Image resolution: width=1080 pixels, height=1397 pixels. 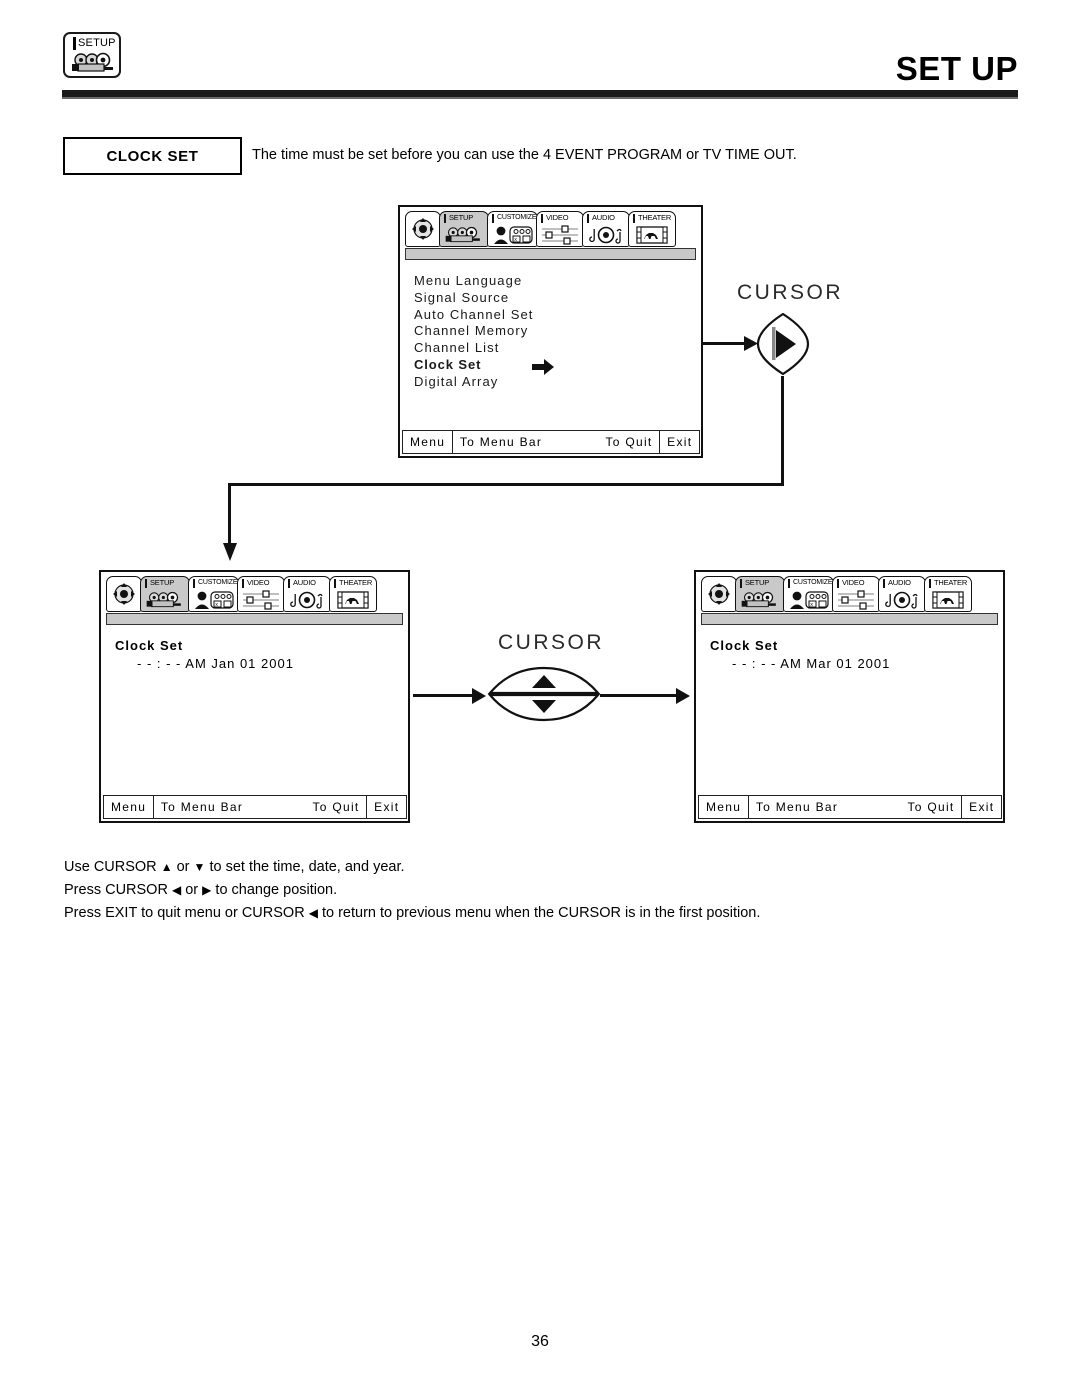 I want to click on tab-label-setup: SETUP, so click(x=162, y=582).